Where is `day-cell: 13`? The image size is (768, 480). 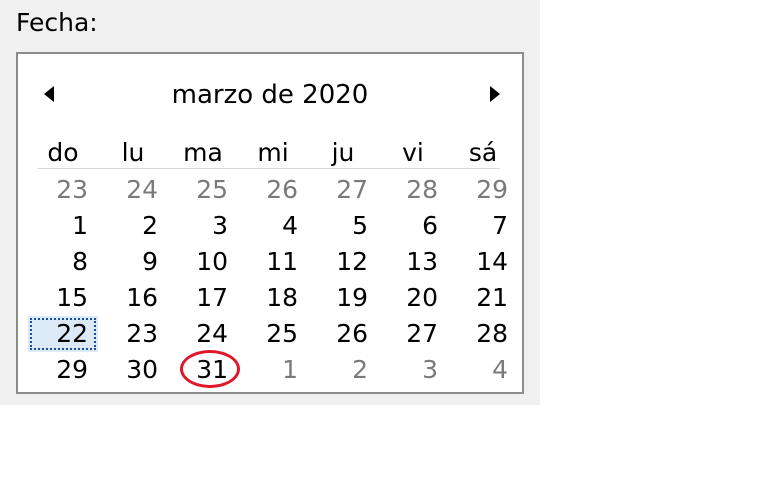 day-cell: 13 is located at coordinates (413, 262).